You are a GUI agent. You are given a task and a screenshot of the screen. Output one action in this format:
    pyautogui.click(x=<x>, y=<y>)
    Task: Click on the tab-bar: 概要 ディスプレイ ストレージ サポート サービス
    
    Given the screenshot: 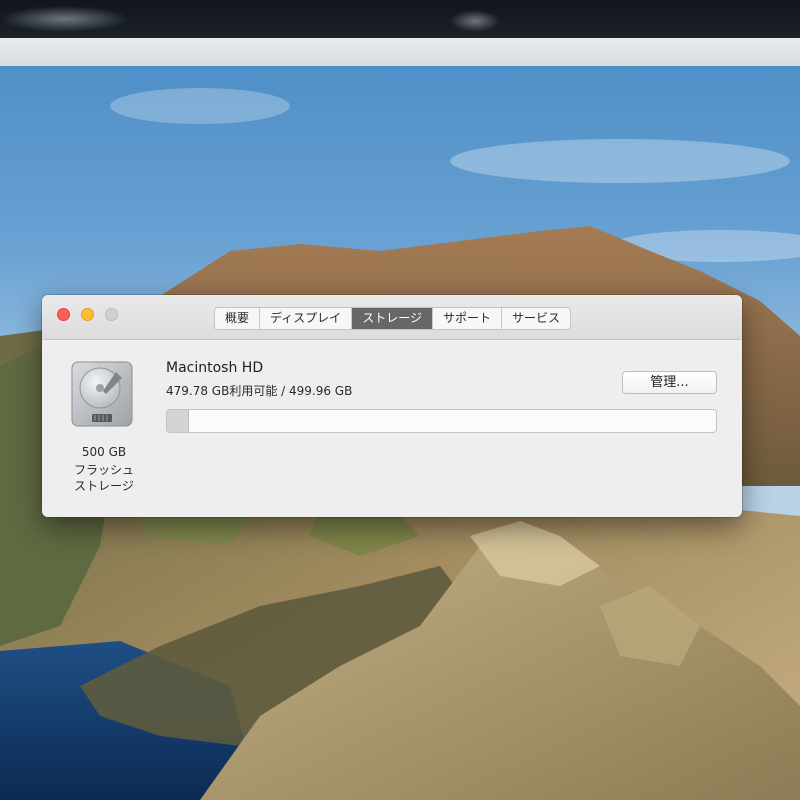 What is the action you would take?
    pyautogui.click(x=392, y=318)
    